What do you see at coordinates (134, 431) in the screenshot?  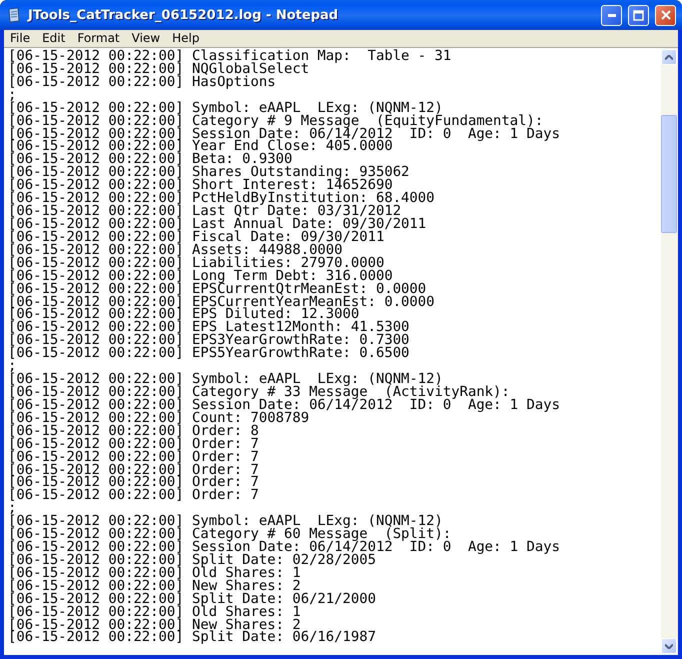 I see `log-line: [06-15-2012 00:22:00] Order: 8` at bounding box center [134, 431].